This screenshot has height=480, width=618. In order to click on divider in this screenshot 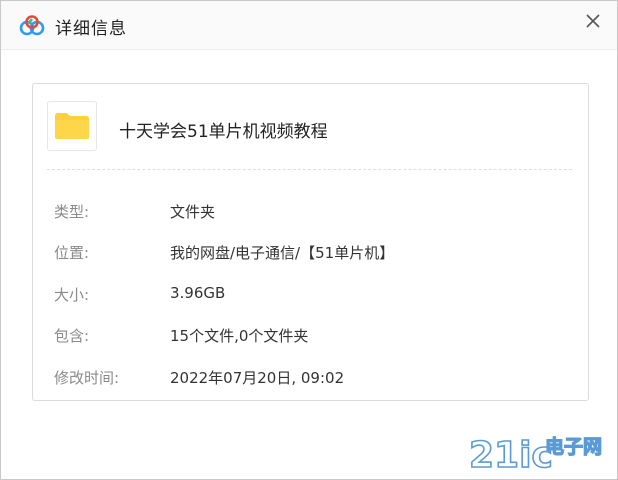, I will do `click(309, 169)`.